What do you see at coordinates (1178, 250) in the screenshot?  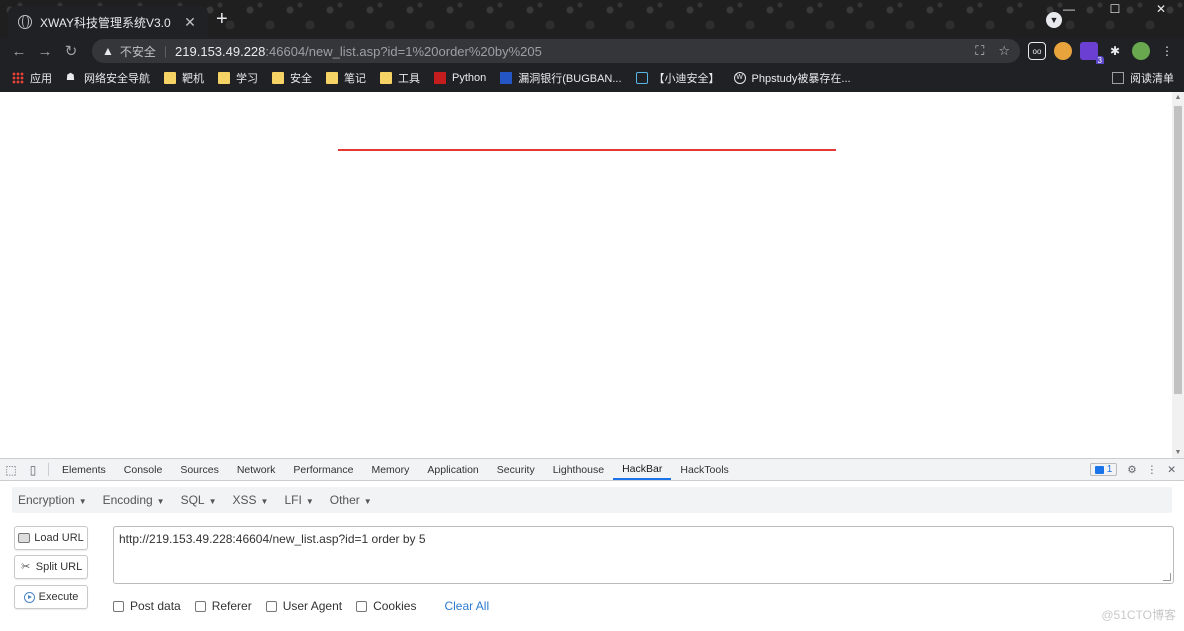 I see `scrollbar-thumb` at bounding box center [1178, 250].